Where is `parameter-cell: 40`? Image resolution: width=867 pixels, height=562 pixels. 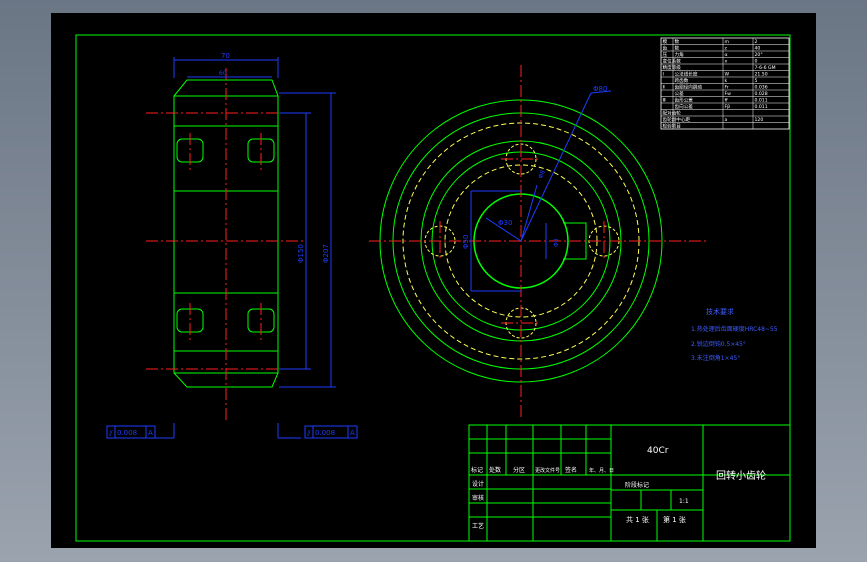 parameter-cell: 40 is located at coordinates (758, 49).